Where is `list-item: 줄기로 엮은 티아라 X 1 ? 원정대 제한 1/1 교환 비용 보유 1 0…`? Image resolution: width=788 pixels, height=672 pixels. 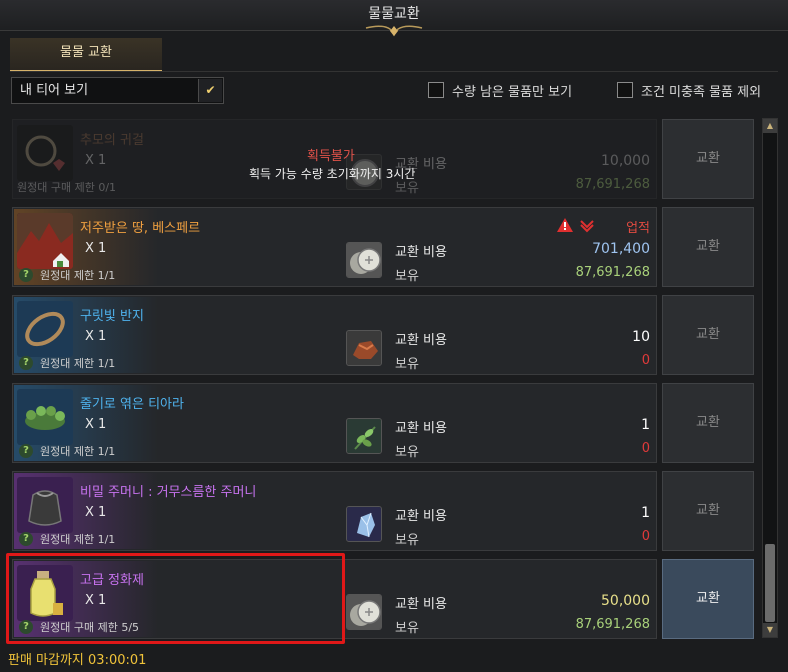
list-item: 줄기로 엮은 티아라 X 1 ? 원정대 제한 1/1 교환 비용 보유 1 0… is located at coordinates (385, 423).